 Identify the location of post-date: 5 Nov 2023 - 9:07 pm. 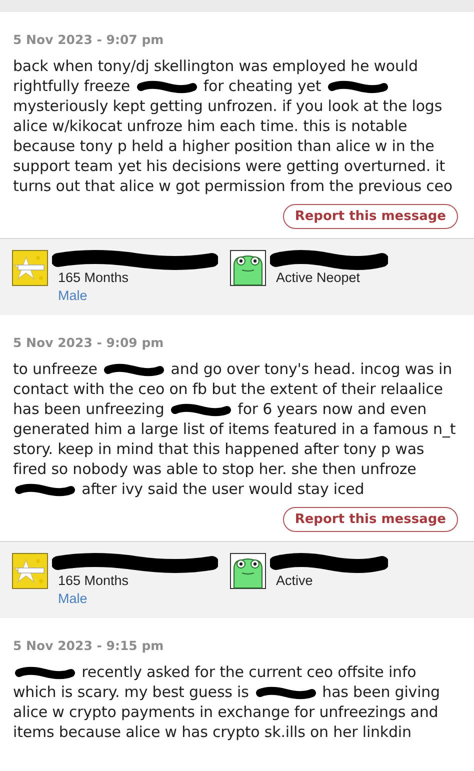
(89, 39).